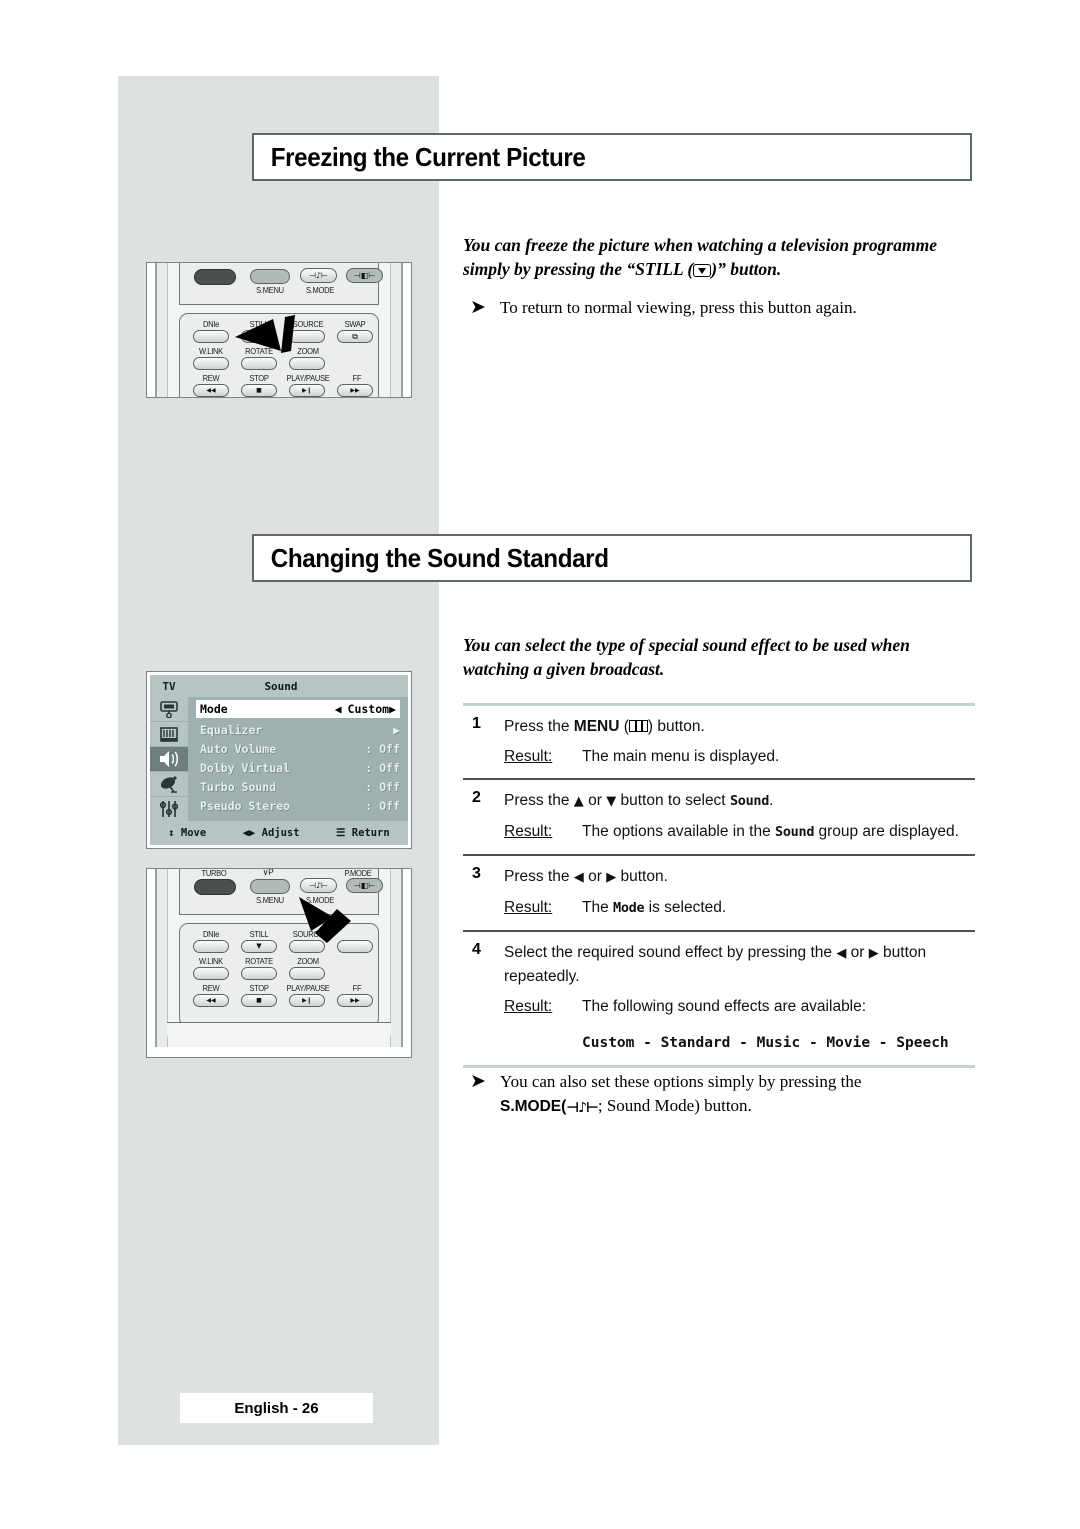 This screenshot has width=1080, height=1529. What do you see at coordinates (370, 833) in the screenshot?
I see `osd-hint-return-label: Return` at bounding box center [370, 833].